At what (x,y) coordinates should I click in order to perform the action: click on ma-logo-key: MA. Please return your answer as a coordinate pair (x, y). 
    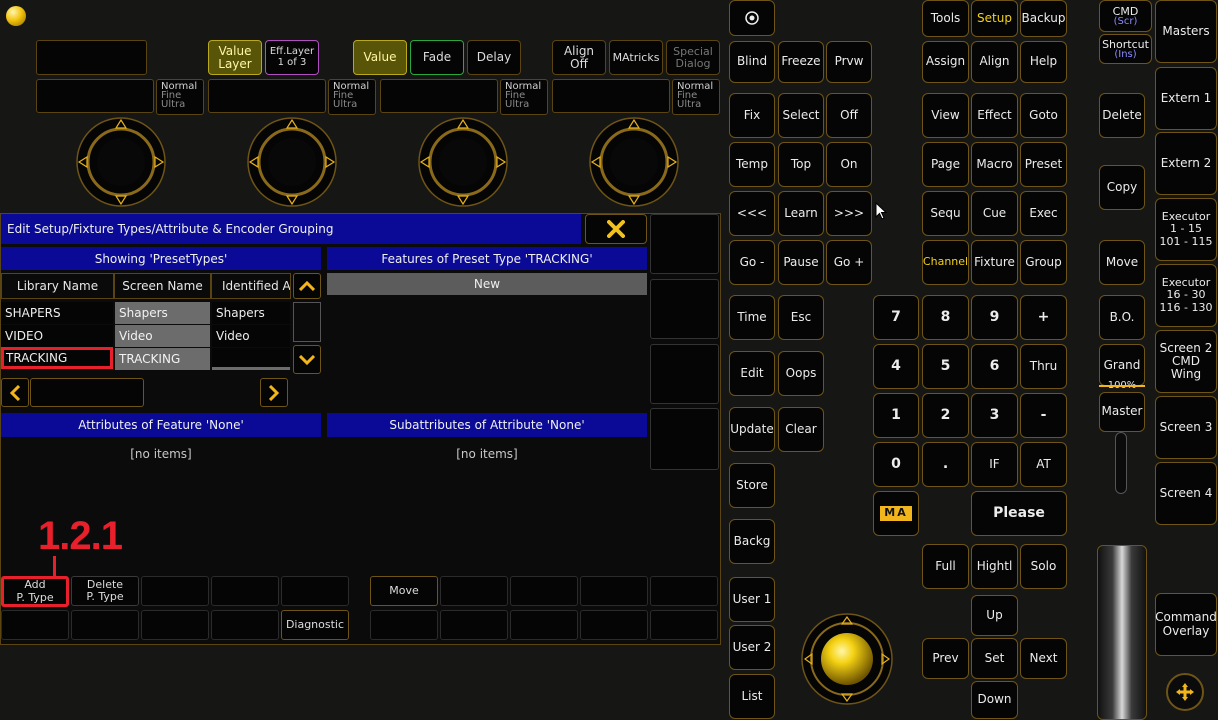
    Looking at the image, I should click on (896, 513).